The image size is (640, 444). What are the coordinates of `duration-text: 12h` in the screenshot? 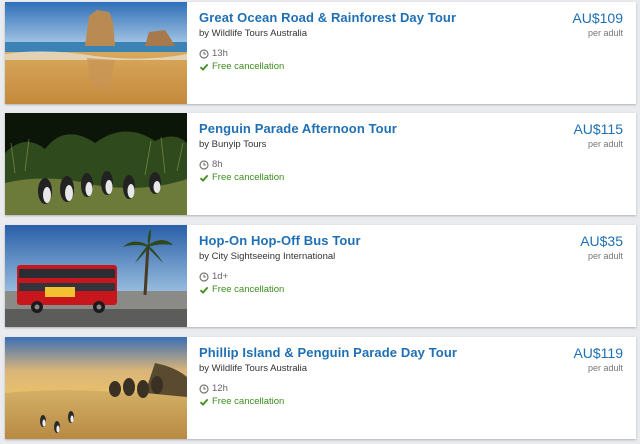 It's located at (220, 388).